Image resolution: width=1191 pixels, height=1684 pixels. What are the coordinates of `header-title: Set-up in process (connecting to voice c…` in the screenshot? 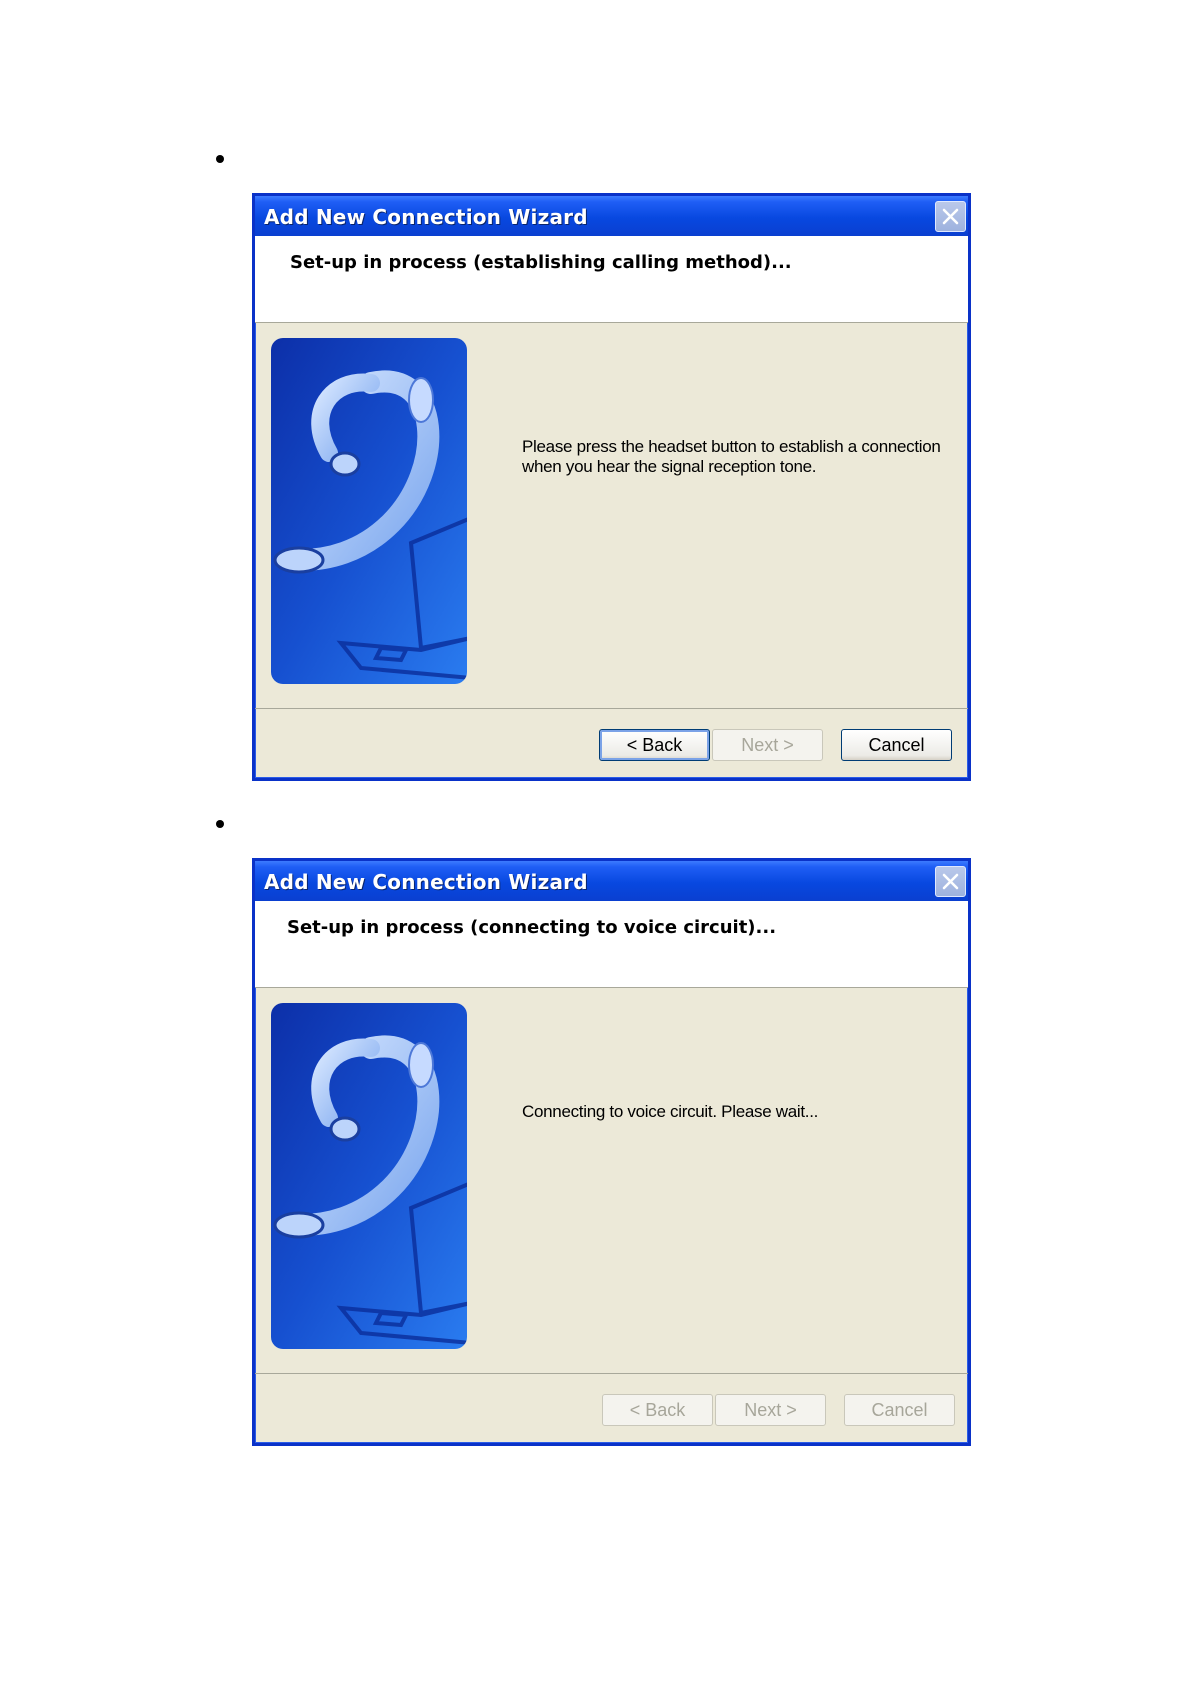 It's located at (532, 927).